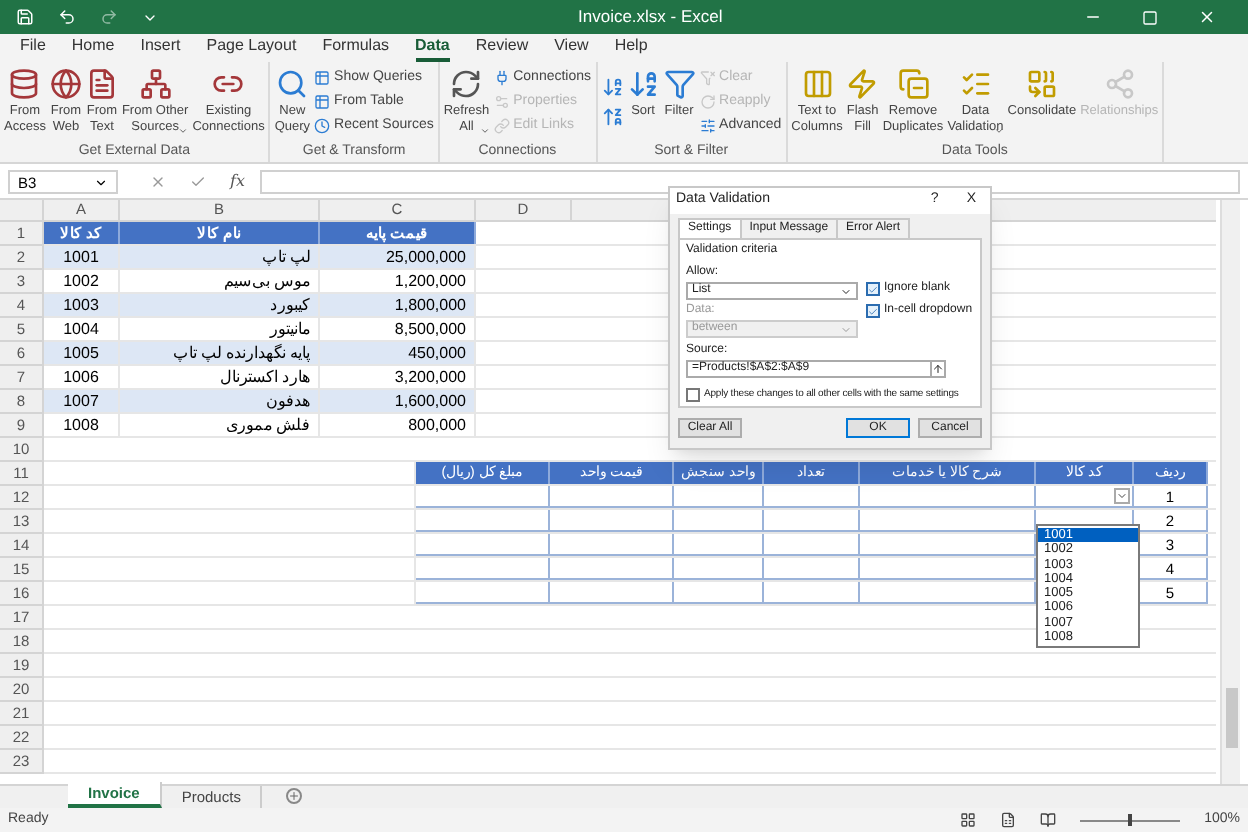 The image size is (1248, 832). Describe the element at coordinates (650, 17) in the screenshot. I see `window-title: Invoice.xlsx - Excel` at that location.